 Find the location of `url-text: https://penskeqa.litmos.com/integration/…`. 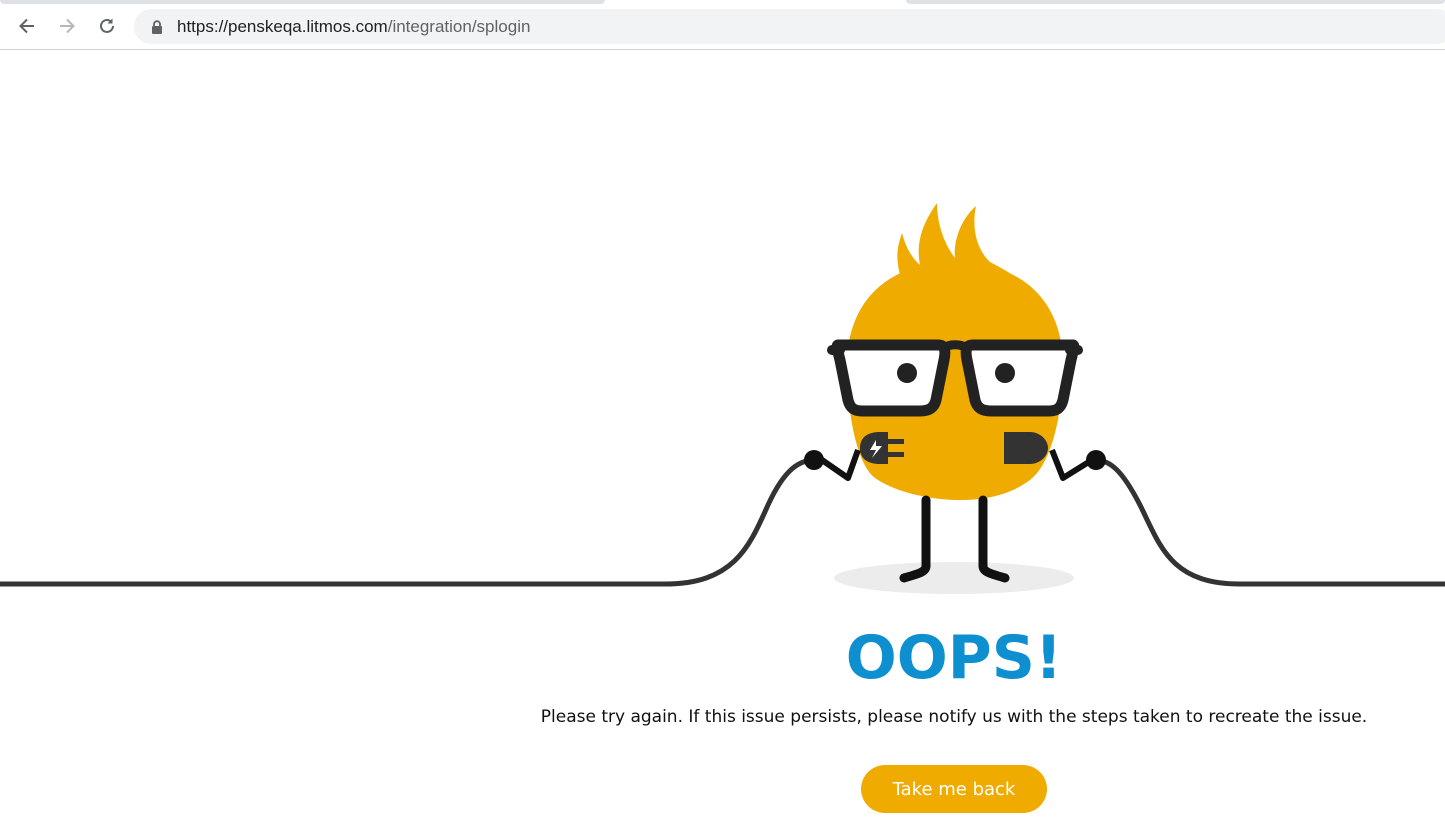

url-text: https://penskeqa.litmos.com/integration/… is located at coordinates (353, 26).